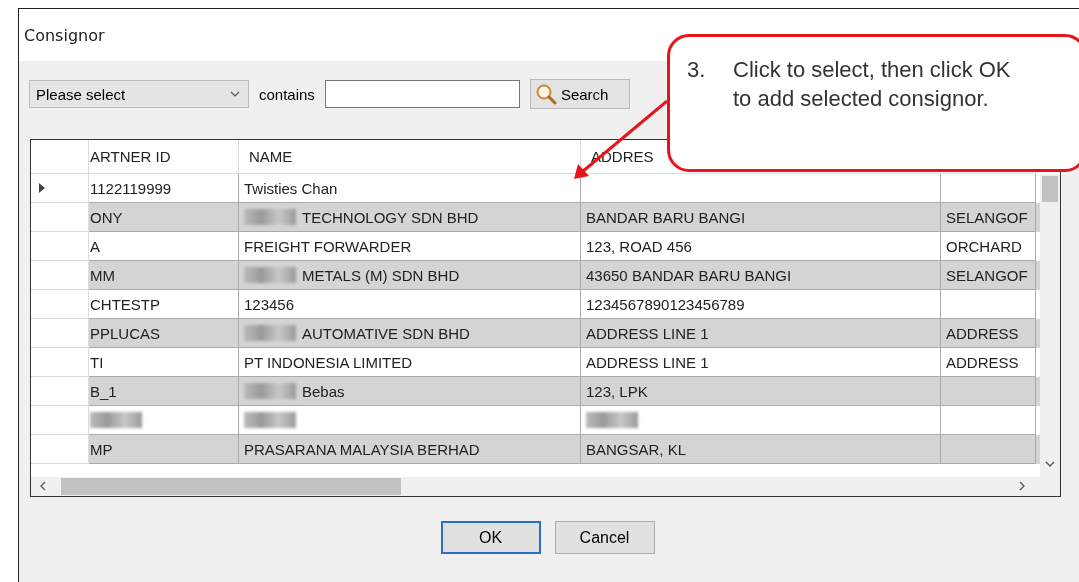 The image size is (1079, 582). Describe the element at coordinates (536, 217) in the screenshot. I see `table-row: ONY TECHNOLOGY SDN BHD BANDAR BARU BANGI SELANGOF` at that location.